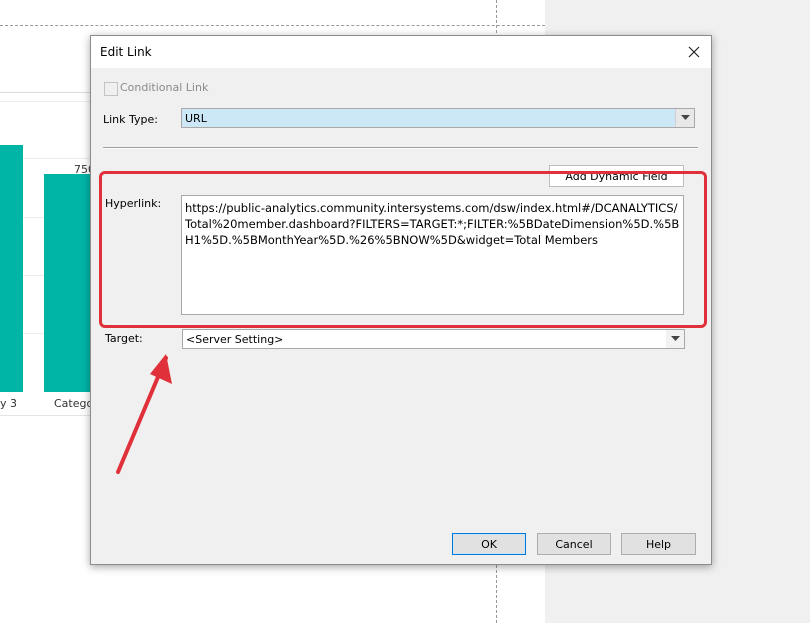 Image resolution: width=810 pixels, height=623 pixels. What do you see at coordinates (400, 148) in the screenshot?
I see `separator` at bounding box center [400, 148].